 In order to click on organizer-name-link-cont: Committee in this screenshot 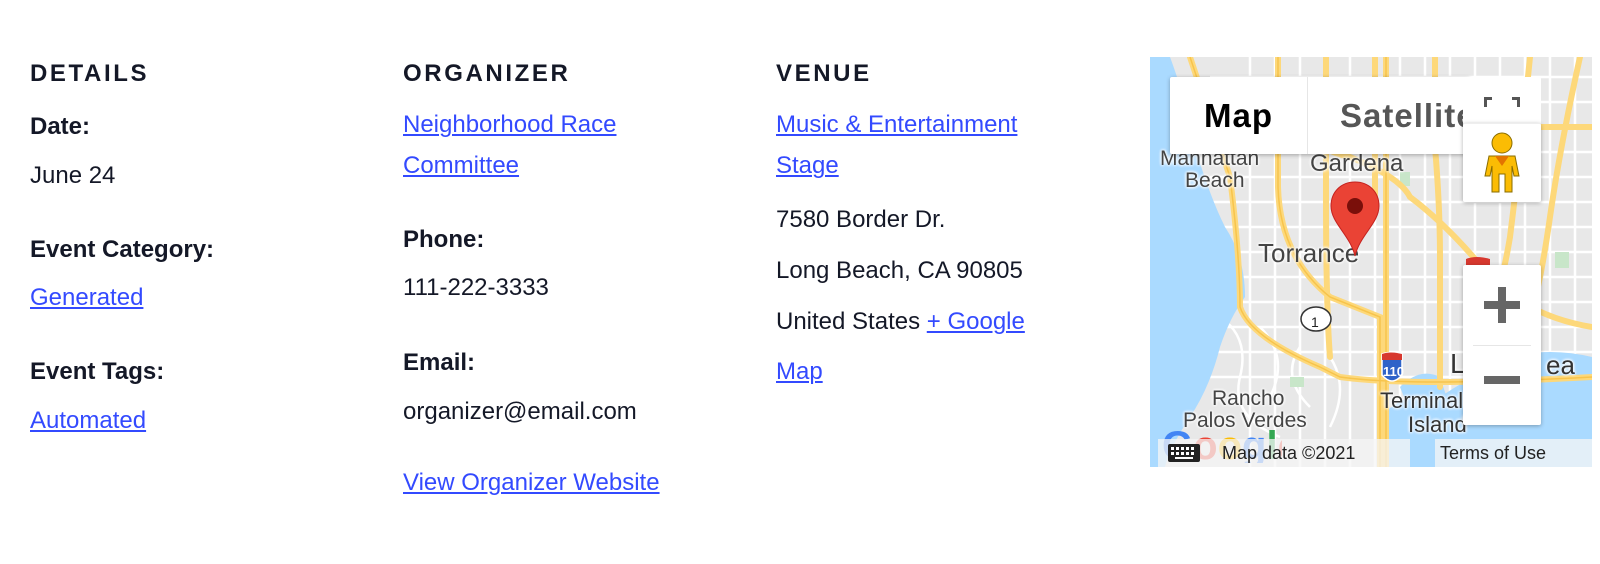, I will do `click(461, 165)`.